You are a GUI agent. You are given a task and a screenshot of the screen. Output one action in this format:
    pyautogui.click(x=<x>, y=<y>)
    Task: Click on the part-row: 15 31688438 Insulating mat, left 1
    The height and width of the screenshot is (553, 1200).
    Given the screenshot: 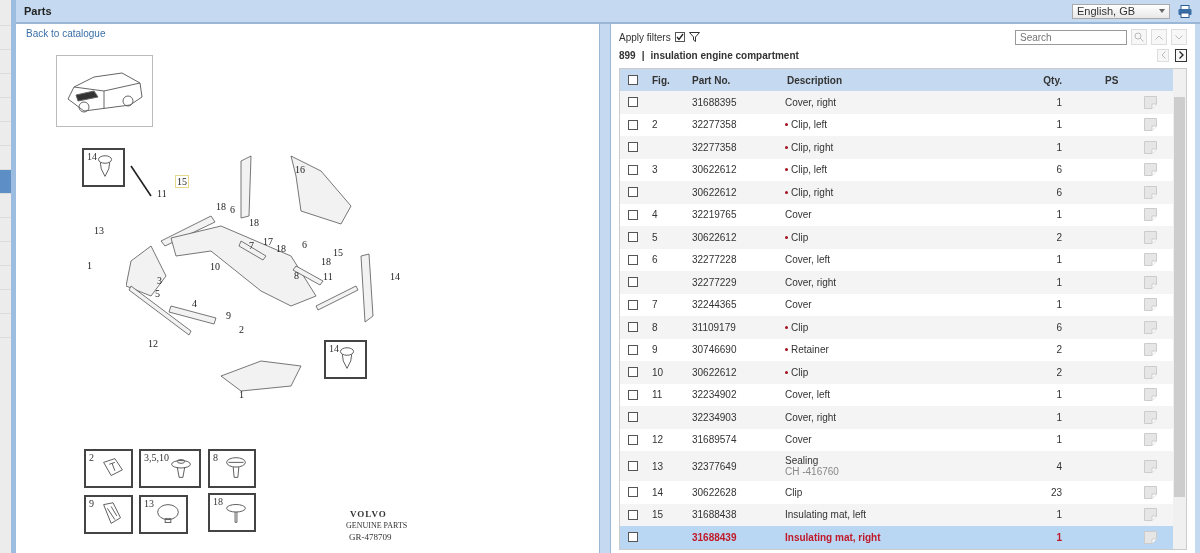 What is the action you would take?
    pyautogui.click(x=896, y=514)
    